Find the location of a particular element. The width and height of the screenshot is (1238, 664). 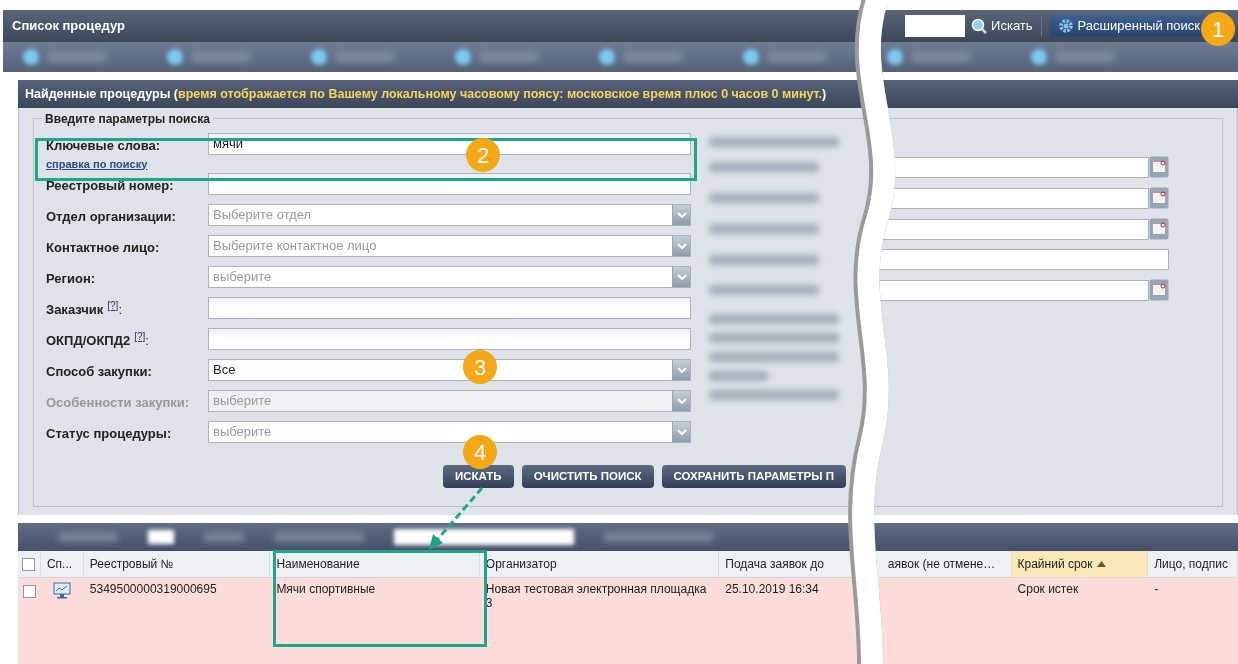

date-field is located at coordinates (1014, 290).